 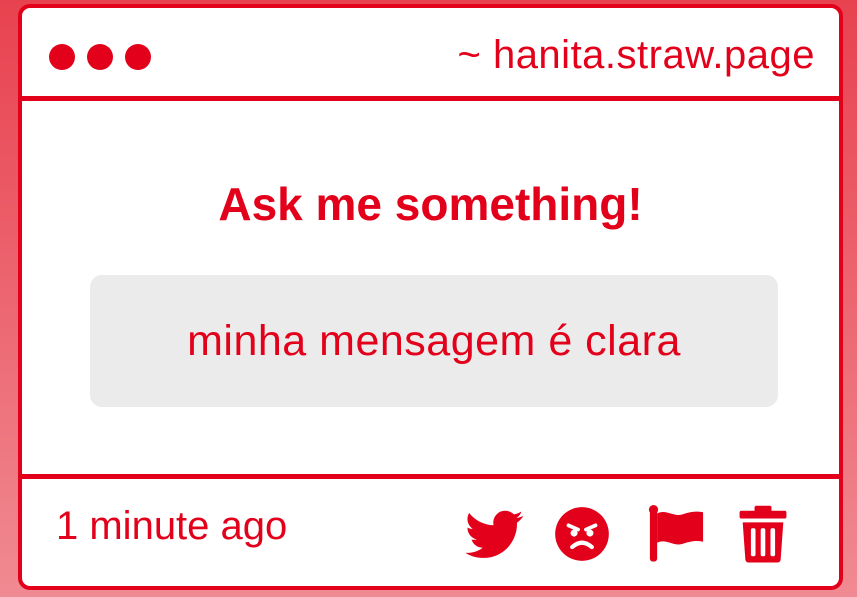 I want to click on message-text: minha mensagem é clara, so click(x=434, y=340).